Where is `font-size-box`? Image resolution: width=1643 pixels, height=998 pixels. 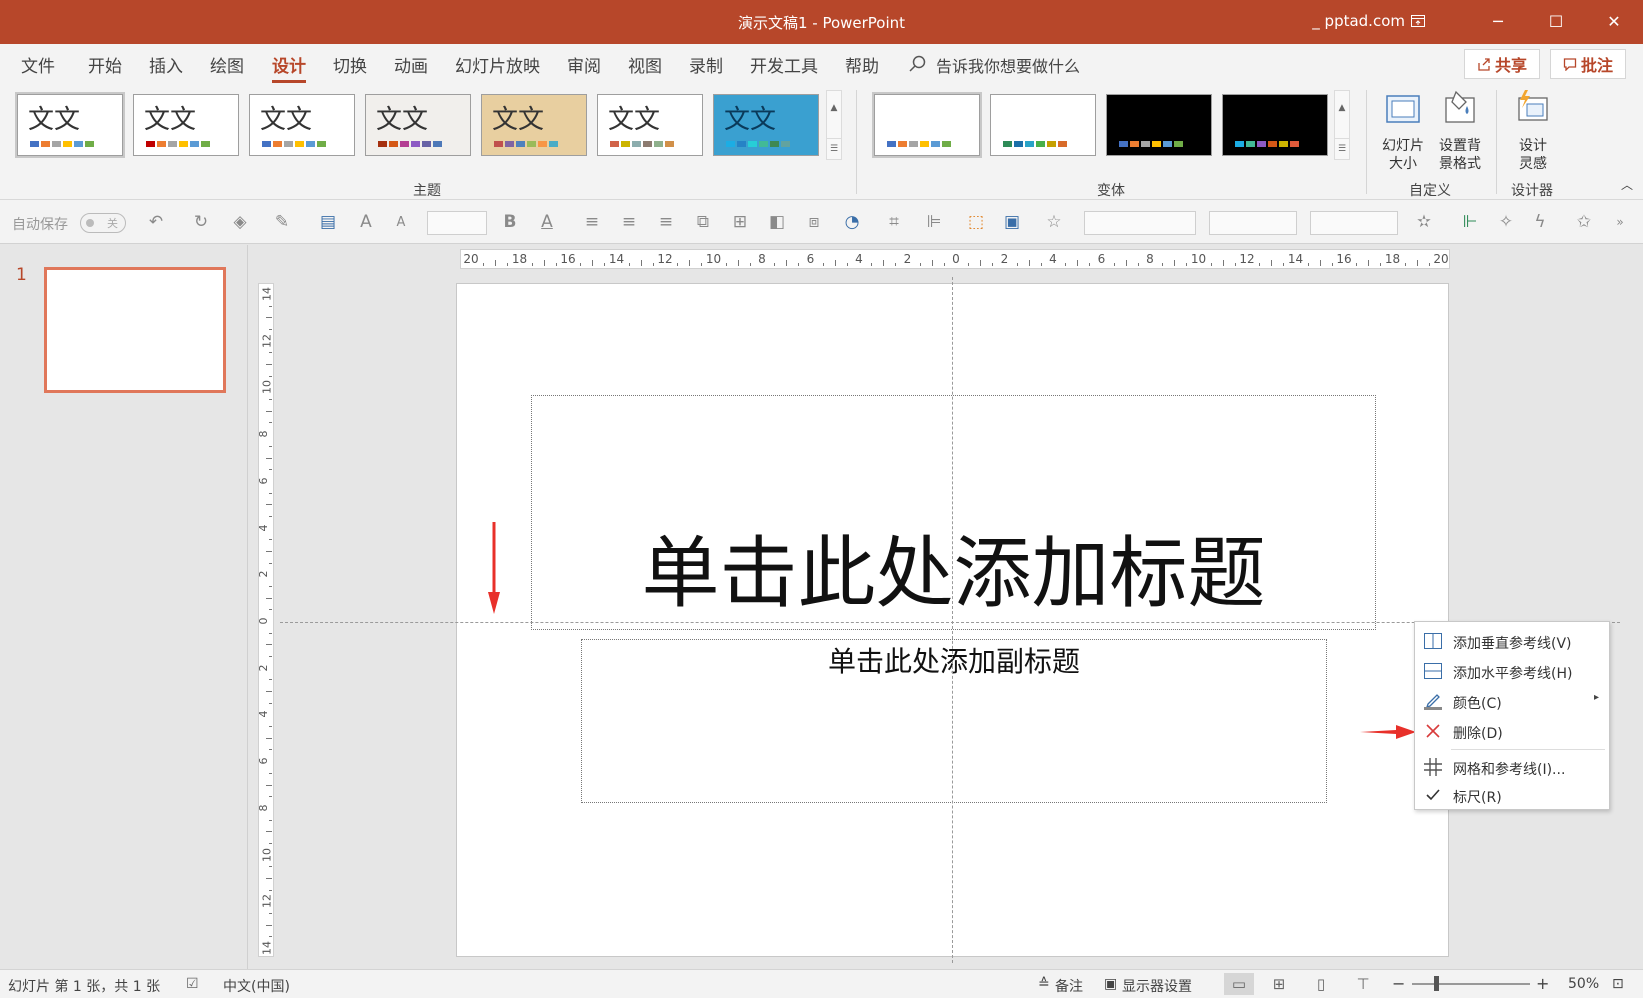 font-size-box is located at coordinates (457, 223).